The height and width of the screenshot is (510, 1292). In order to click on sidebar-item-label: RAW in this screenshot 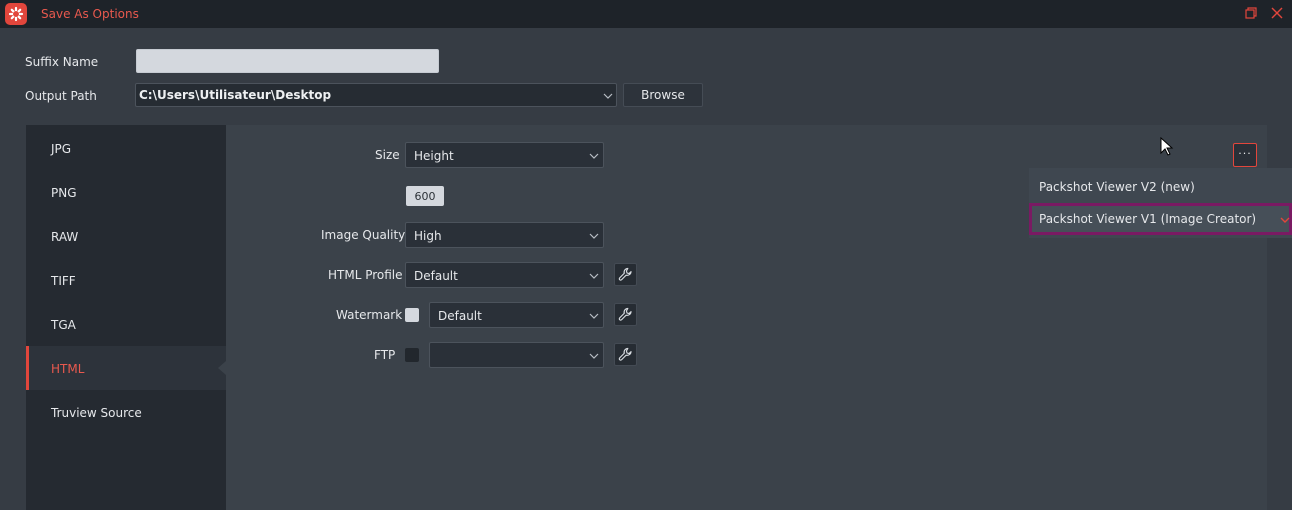, I will do `click(65, 237)`.